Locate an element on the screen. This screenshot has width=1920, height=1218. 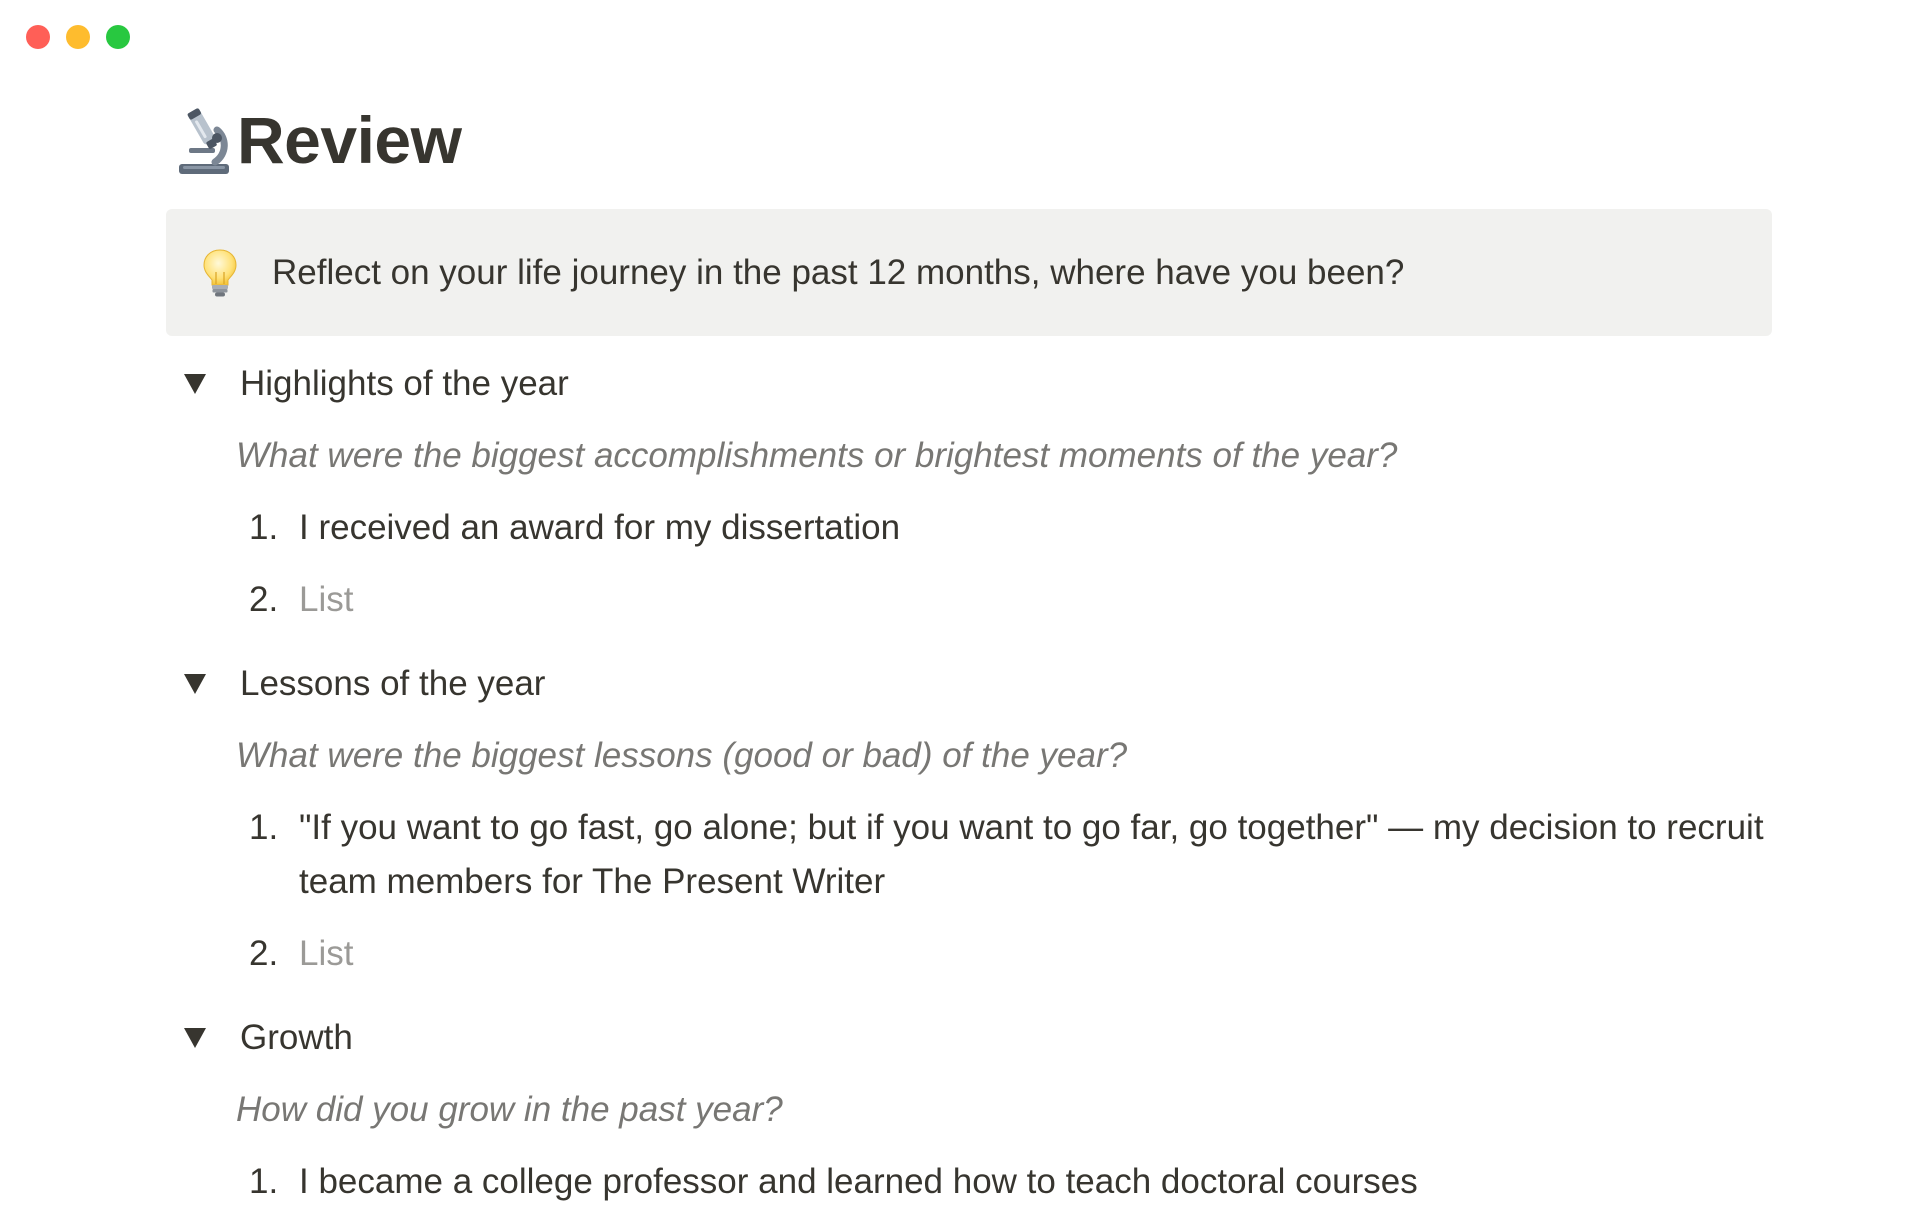
window-controls is located at coordinates (78, 37).